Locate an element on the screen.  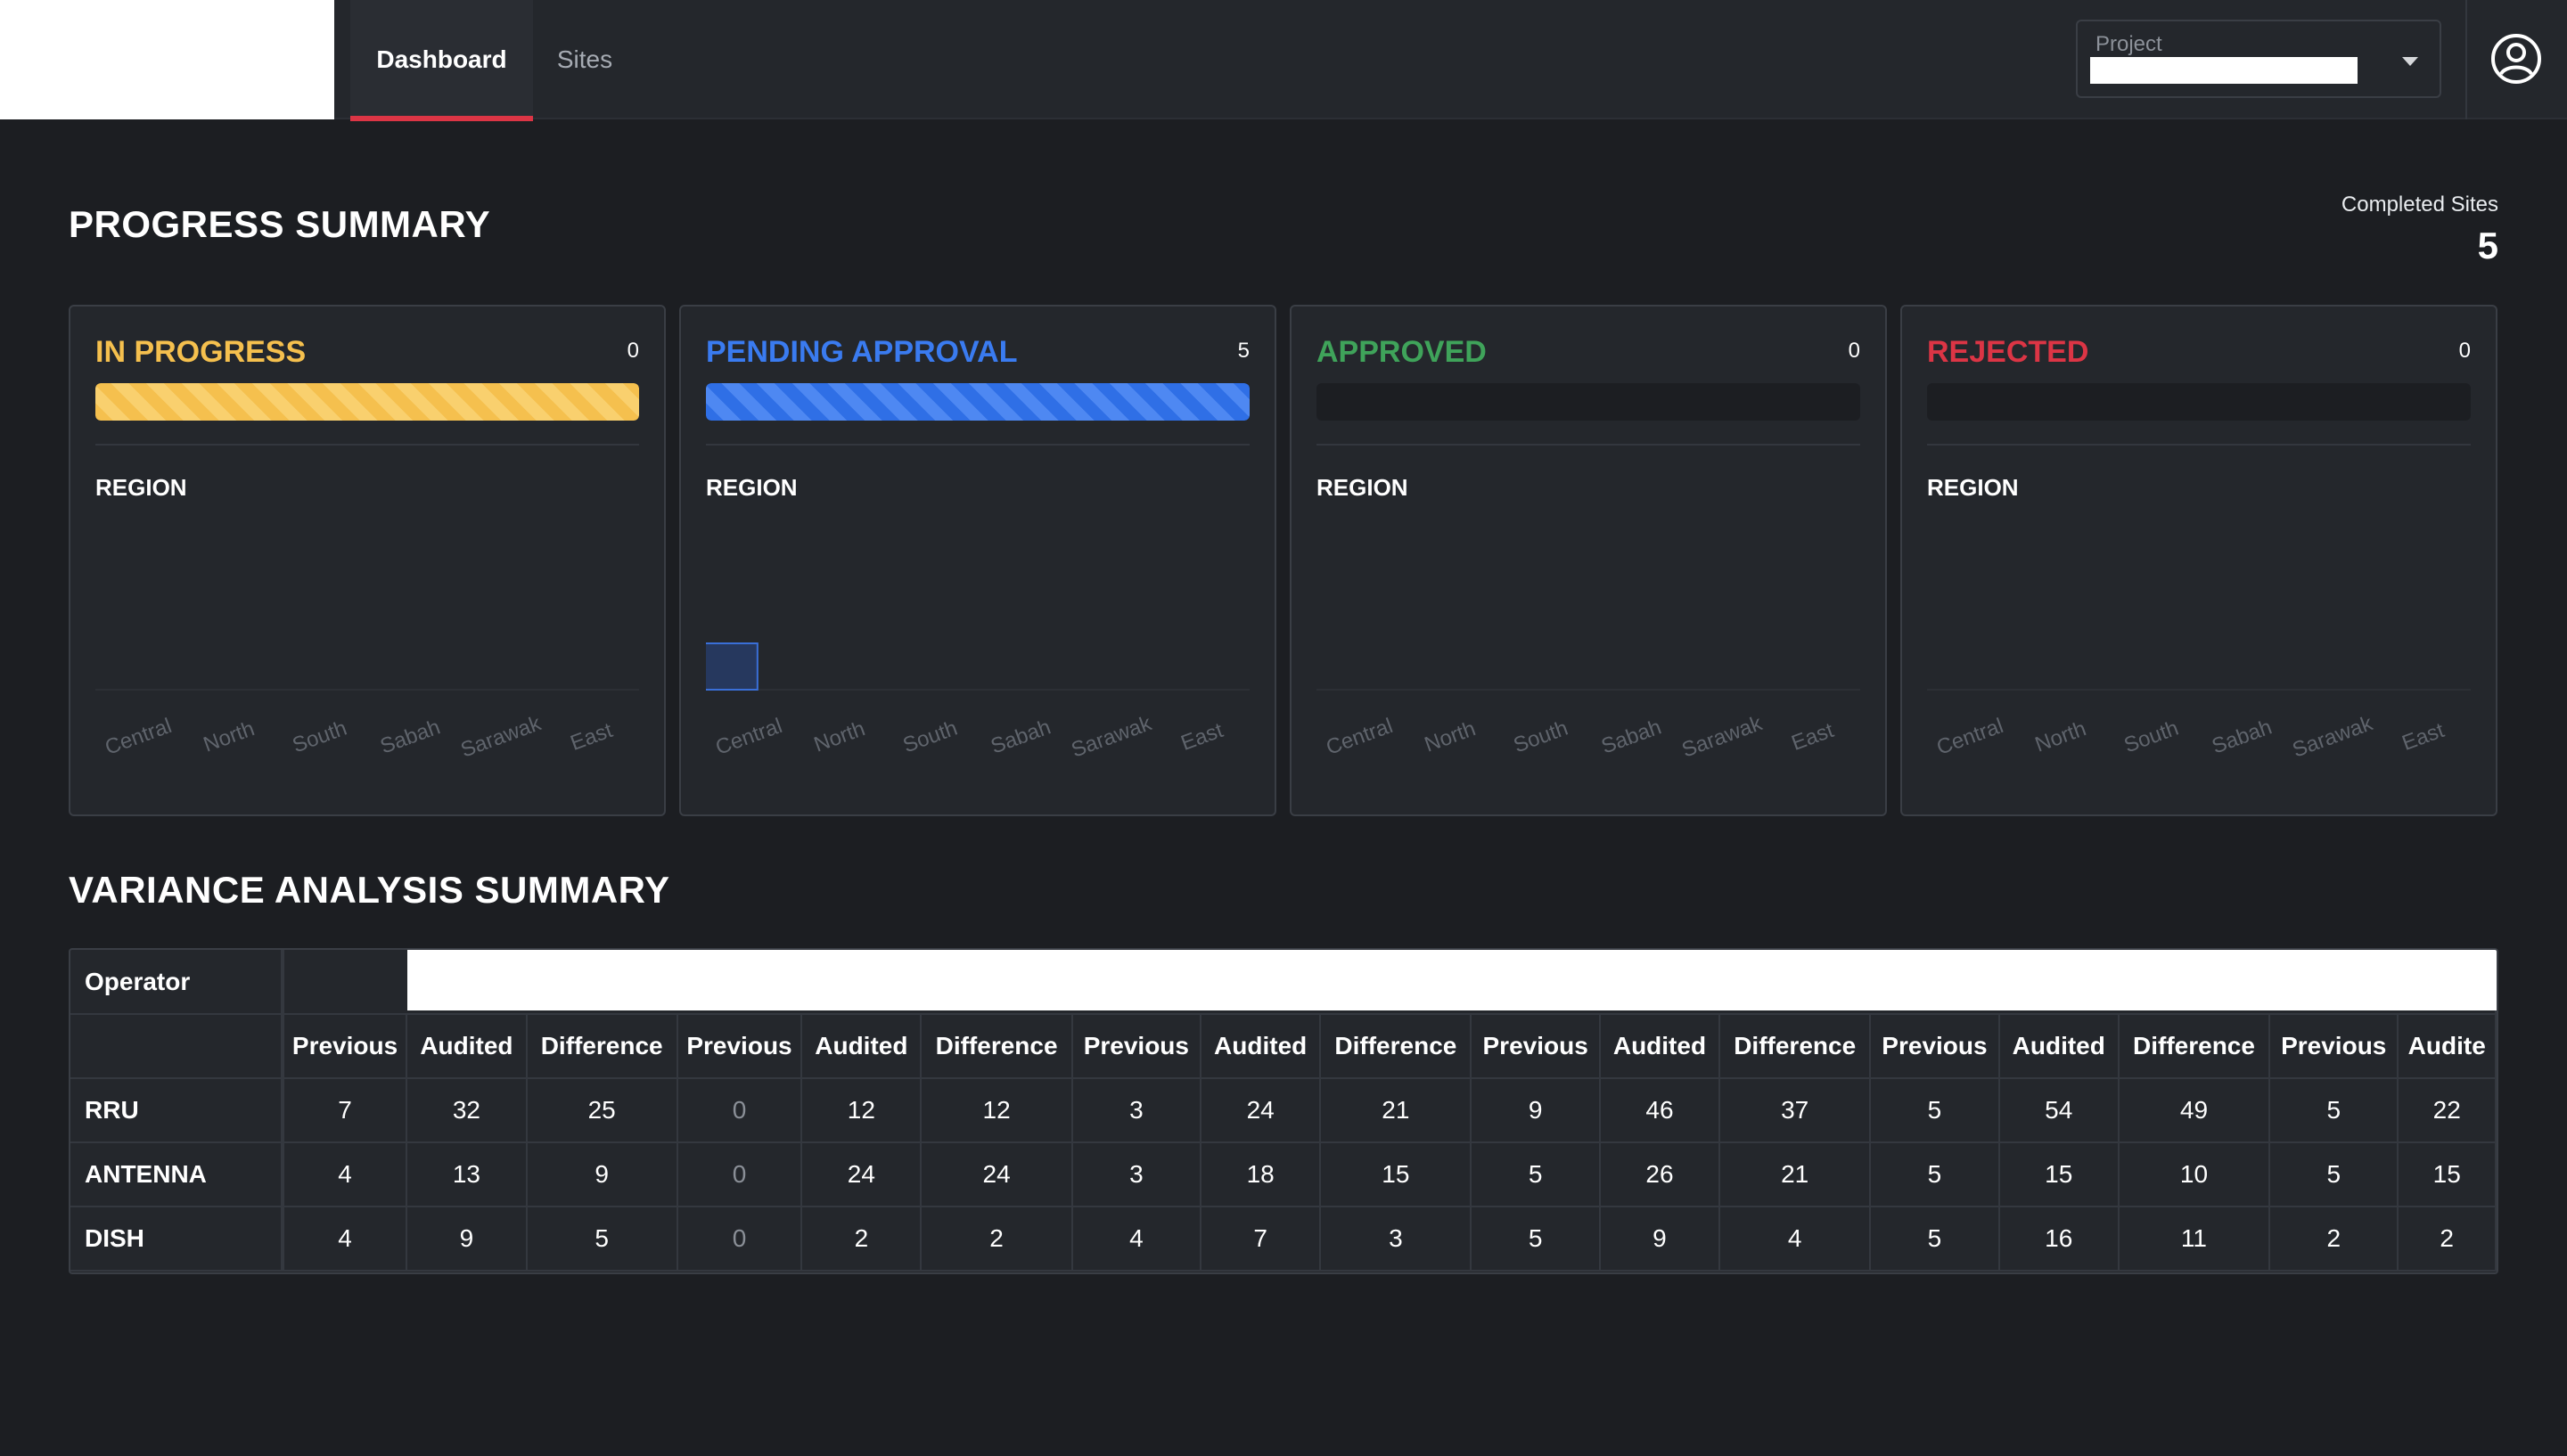
card-title: PENDING APPROVAL is located at coordinates (862, 352).